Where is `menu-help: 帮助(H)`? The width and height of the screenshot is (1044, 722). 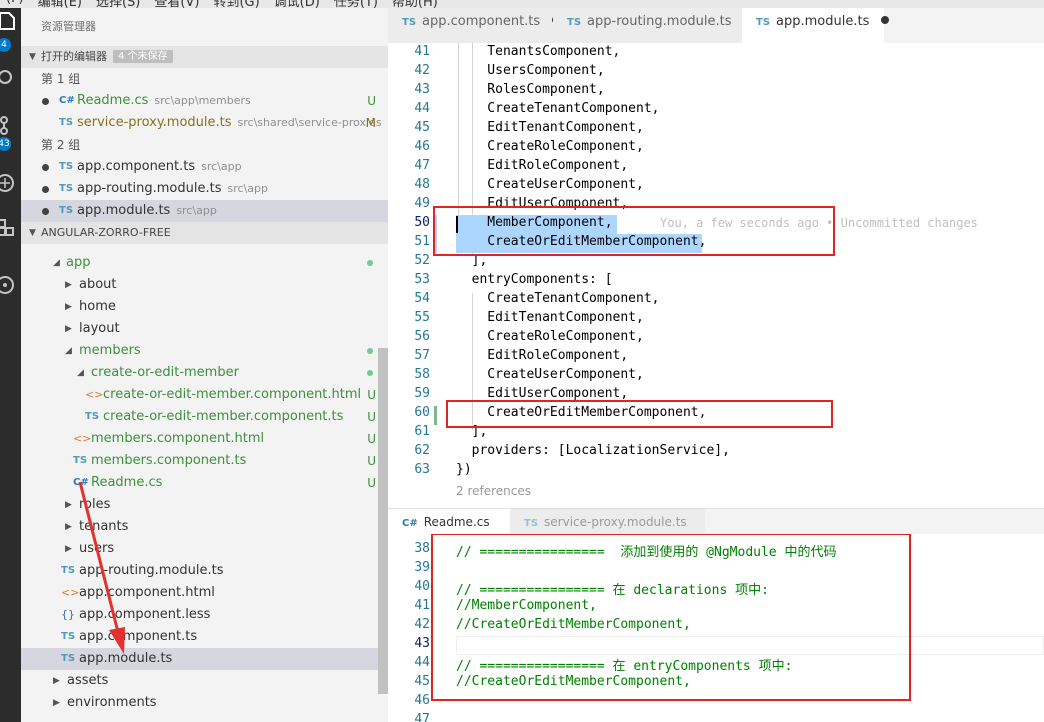 menu-help: 帮助(H) is located at coordinates (416, 4).